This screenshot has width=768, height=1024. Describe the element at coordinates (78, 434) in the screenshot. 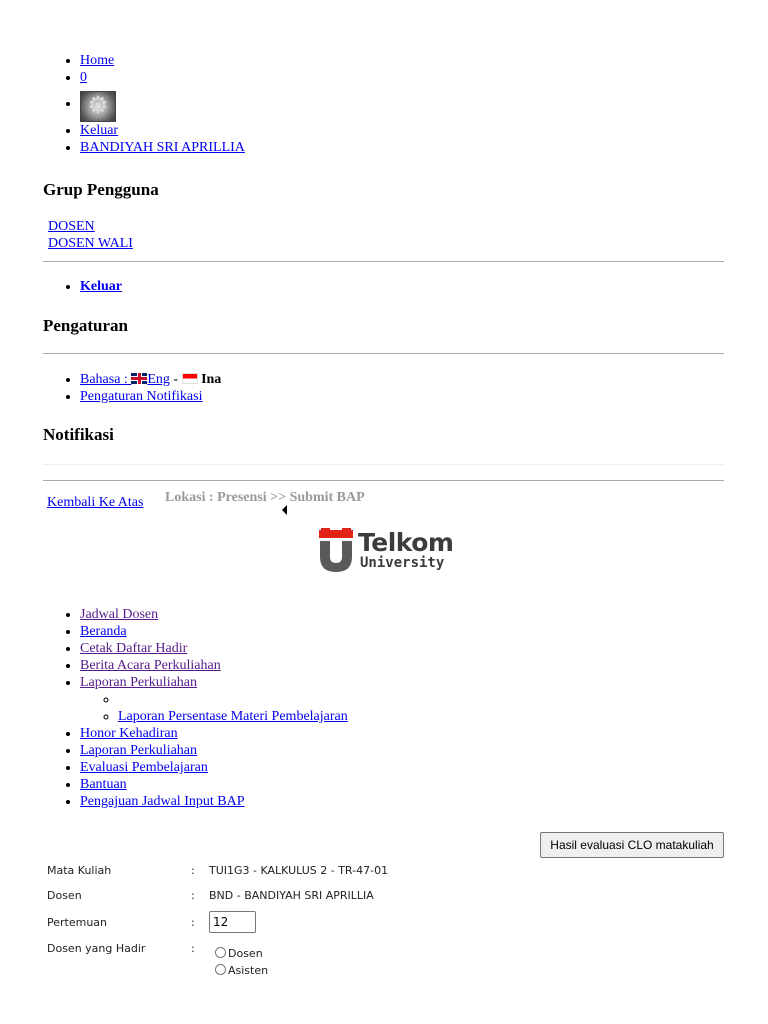

I see `notifikasi-title: Notifikasi` at that location.